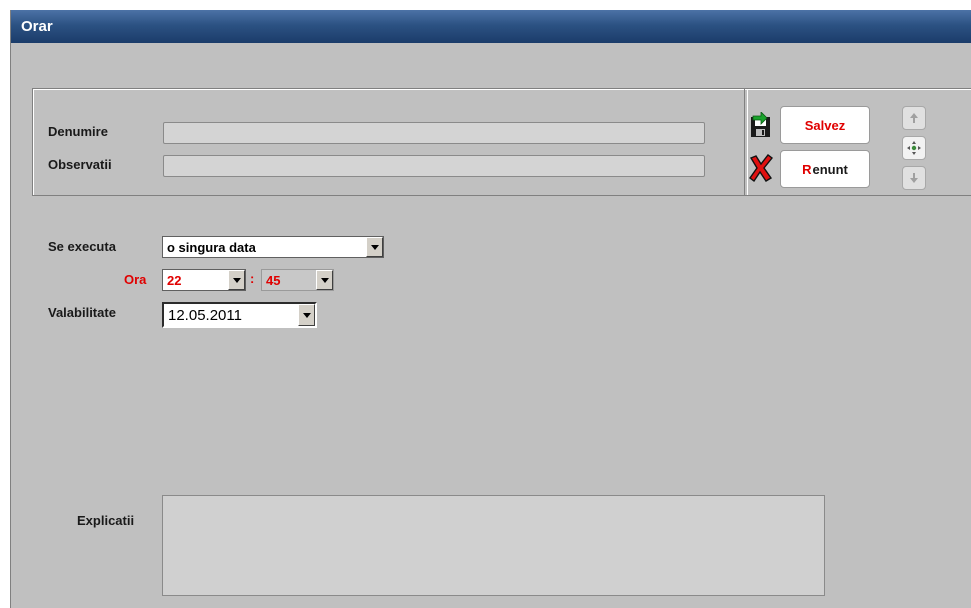 The image size is (971, 608). What do you see at coordinates (80, 164) in the screenshot?
I see `observatii-label: Observatii` at bounding box center [80, 164].